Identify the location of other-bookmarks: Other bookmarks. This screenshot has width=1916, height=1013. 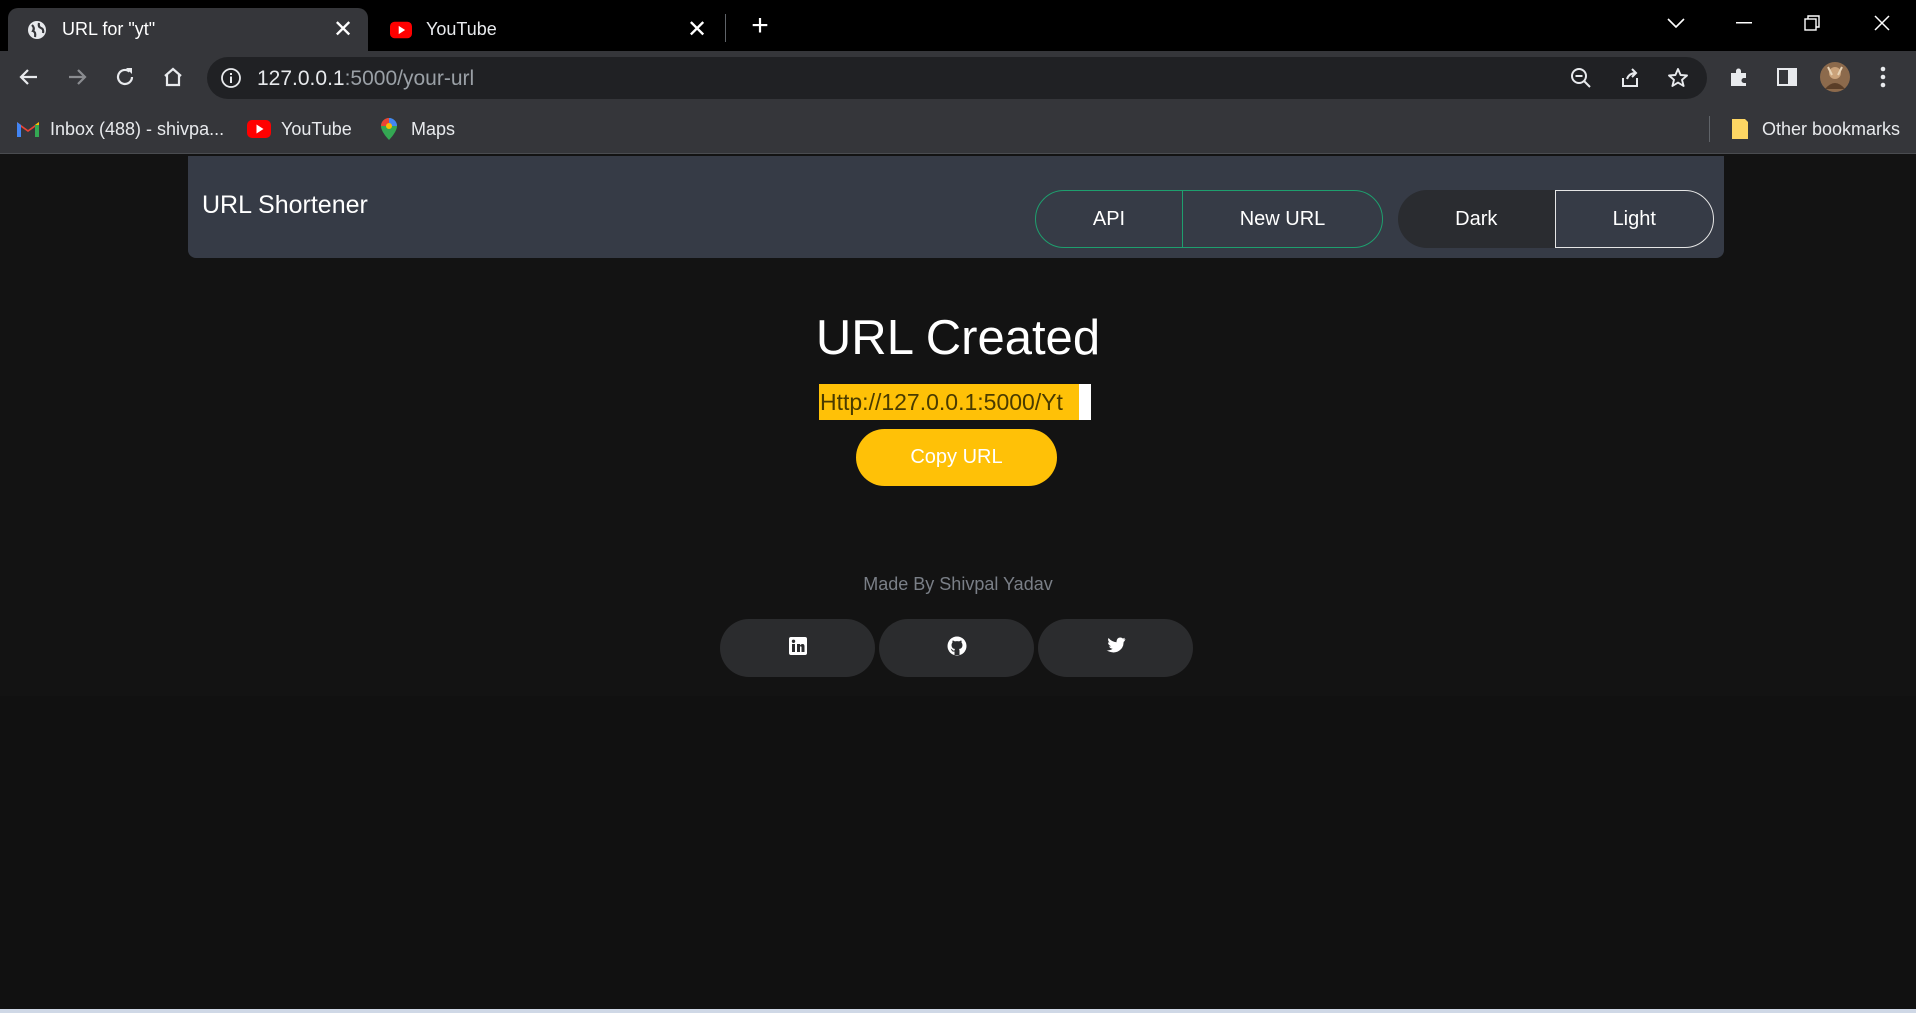
(1814, 129).